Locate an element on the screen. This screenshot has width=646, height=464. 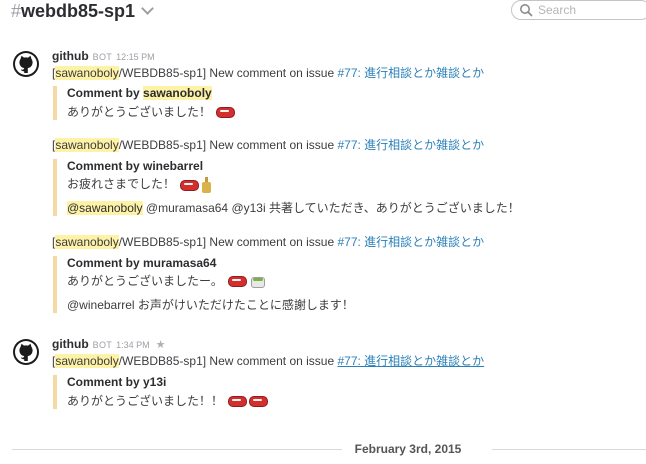
date-label: February 3rd, 2015 is located at coordinates (408, 449).